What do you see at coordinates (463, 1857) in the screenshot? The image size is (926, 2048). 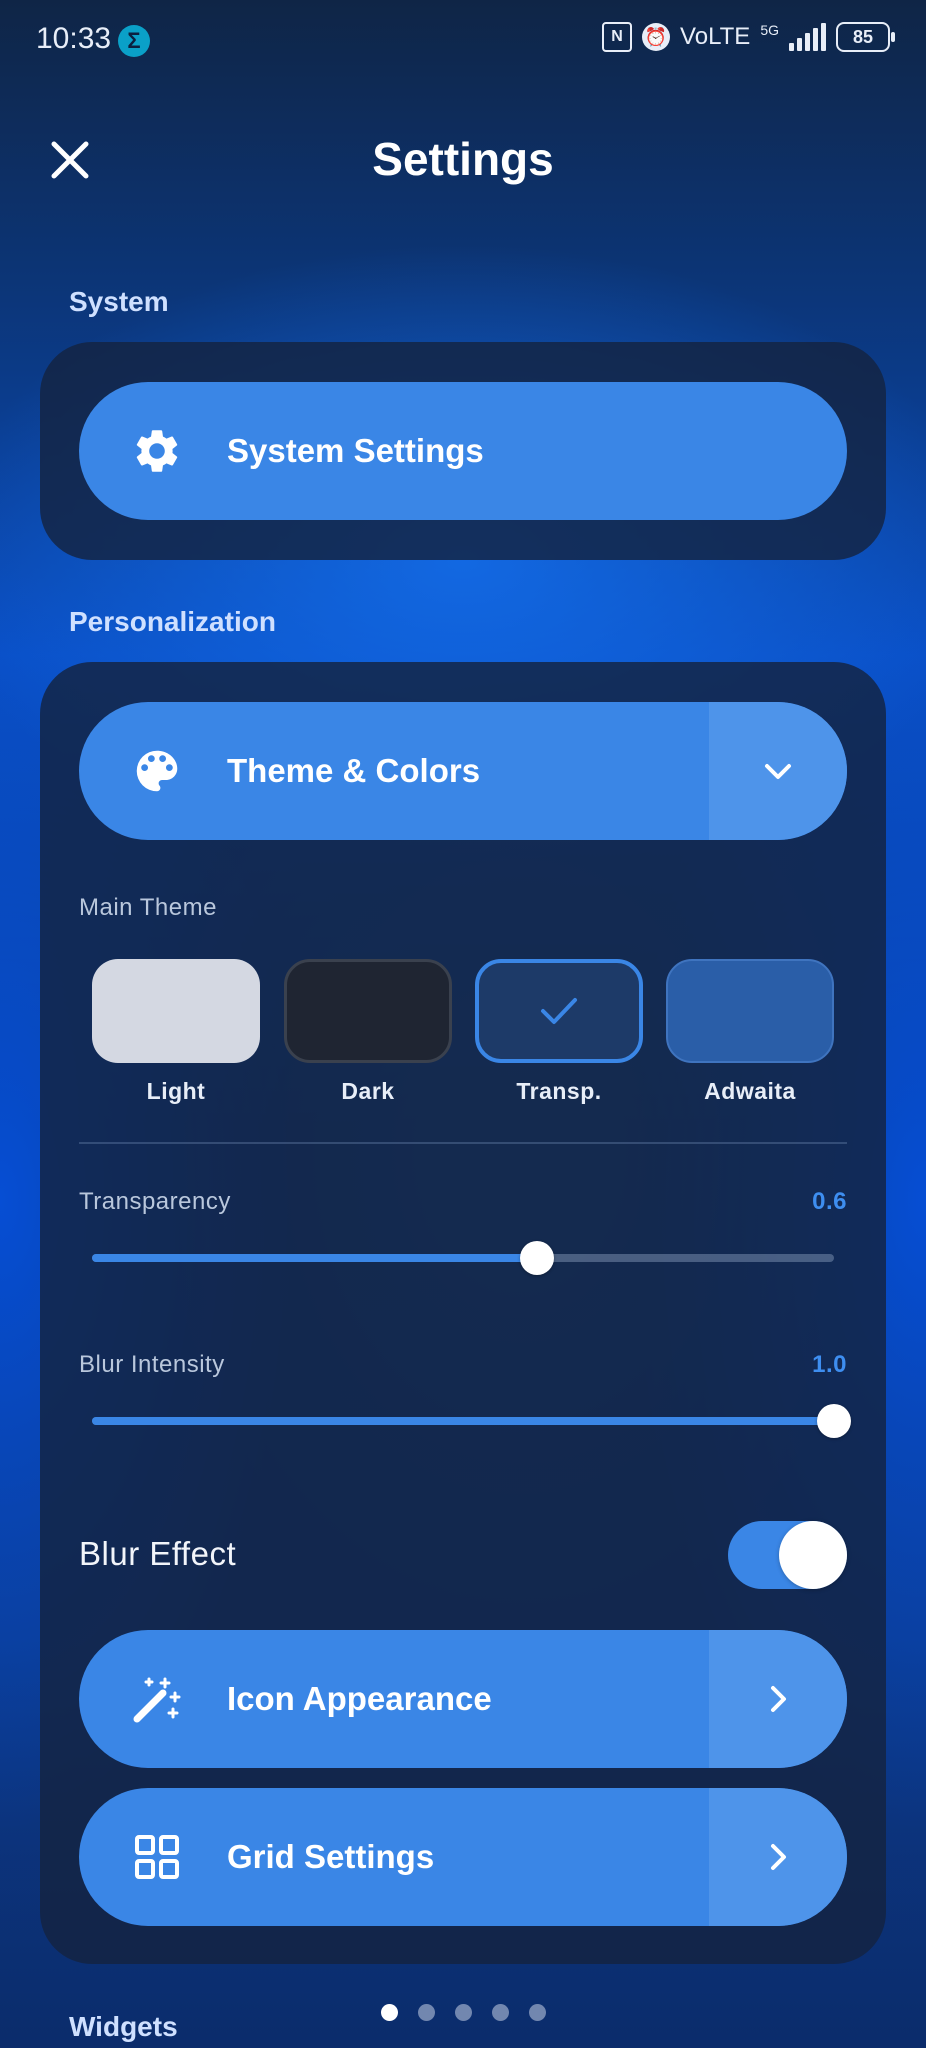 I see `grid-settings-button: Grid Settings` at bounding box center [463, 1857].